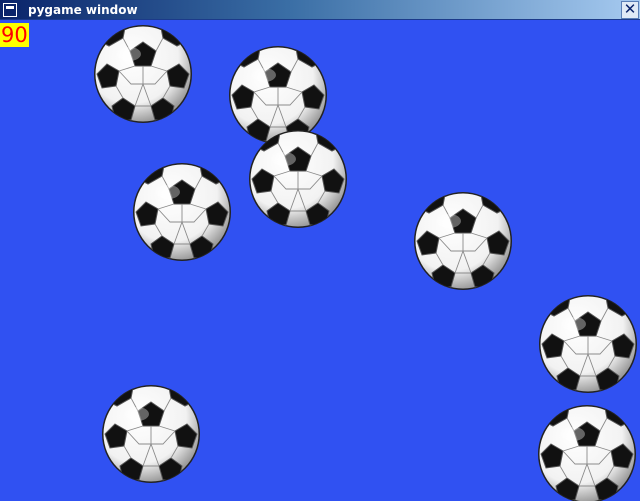 The height and width of the screenshot is (501, 640). Describe the element at coordinates (320, 10) in the screenshot. I see `title-bar: pygame window ✕` at that location.